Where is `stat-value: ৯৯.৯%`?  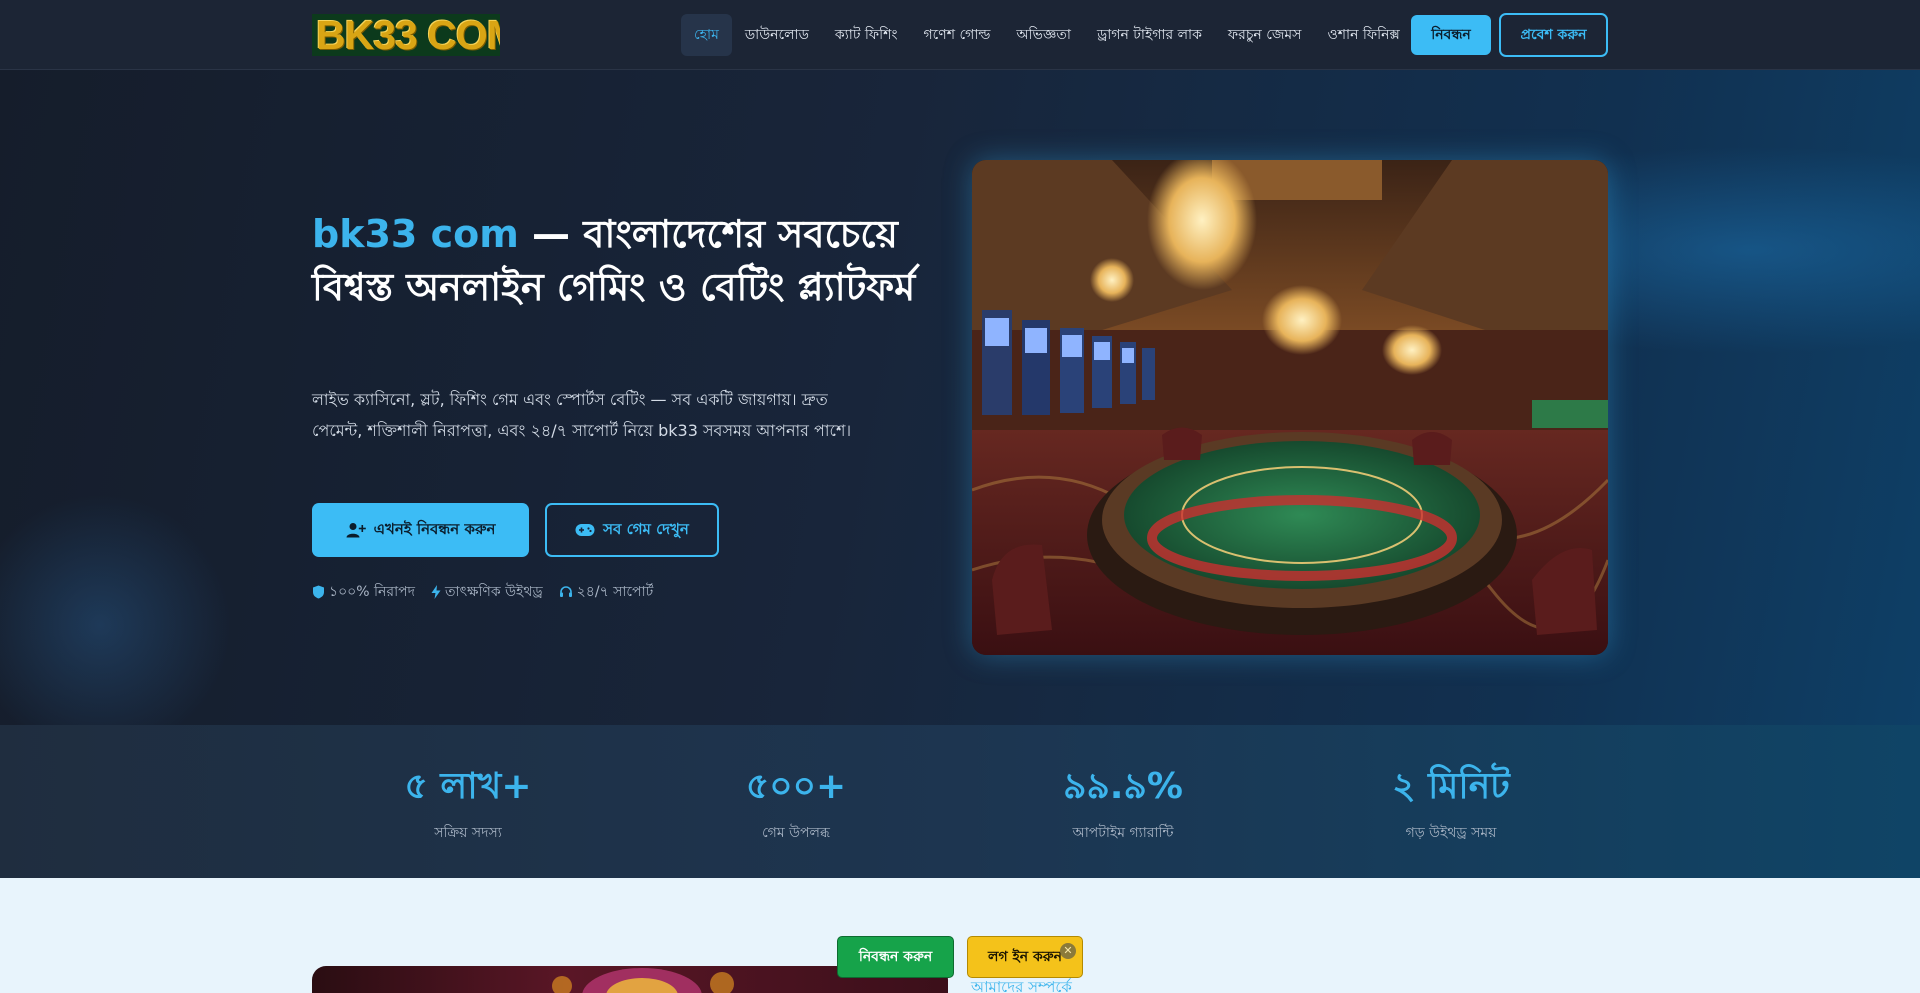 stat-value: ৯৯.৯% is located at coordinates (1123, 786).